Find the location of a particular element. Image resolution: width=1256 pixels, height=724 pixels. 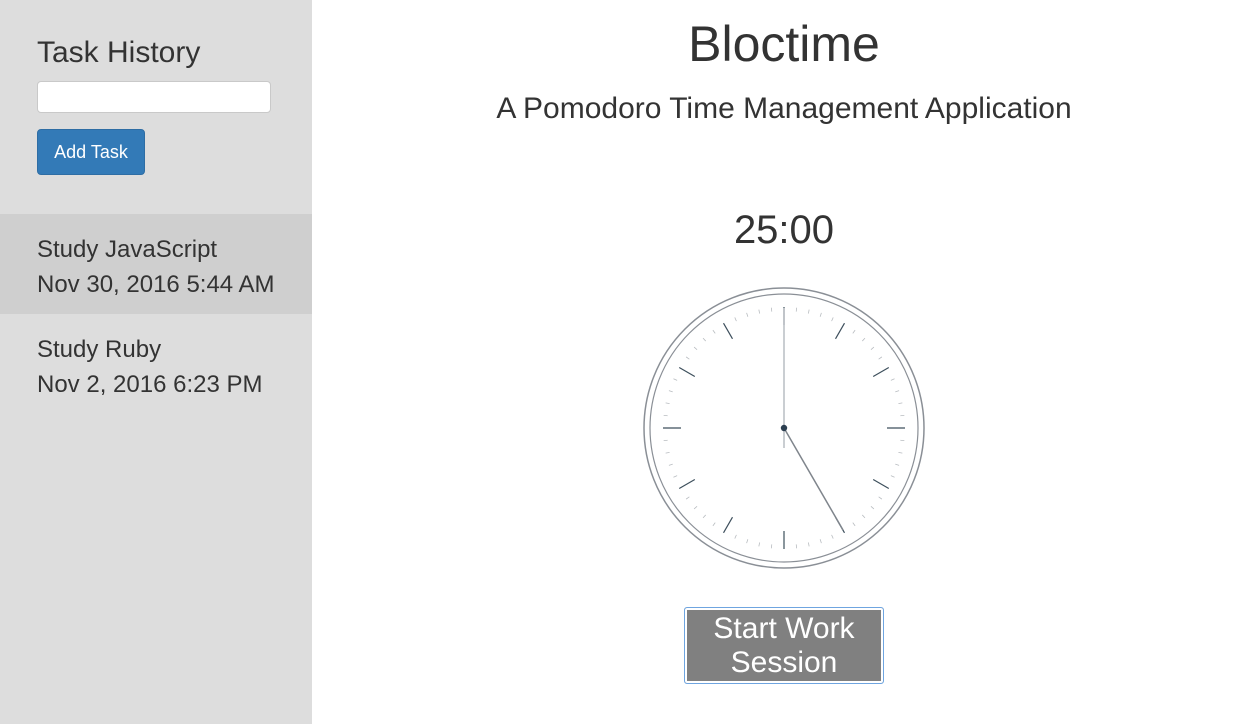

app-title: Bloctime is located at coordinates (784, 44).